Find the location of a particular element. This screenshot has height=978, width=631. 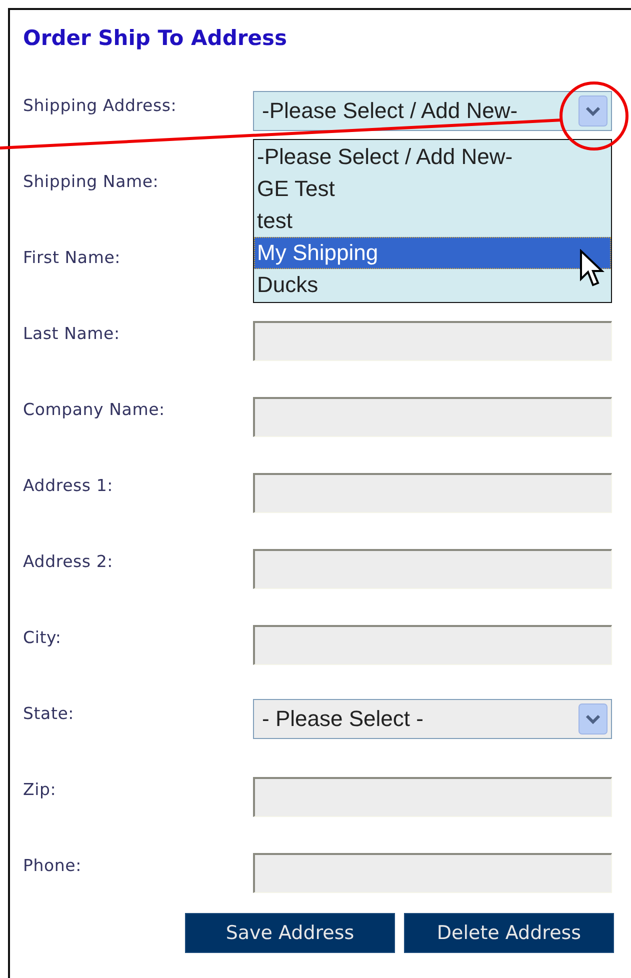

dropdown-option: test is located at coordinates (432, 221).